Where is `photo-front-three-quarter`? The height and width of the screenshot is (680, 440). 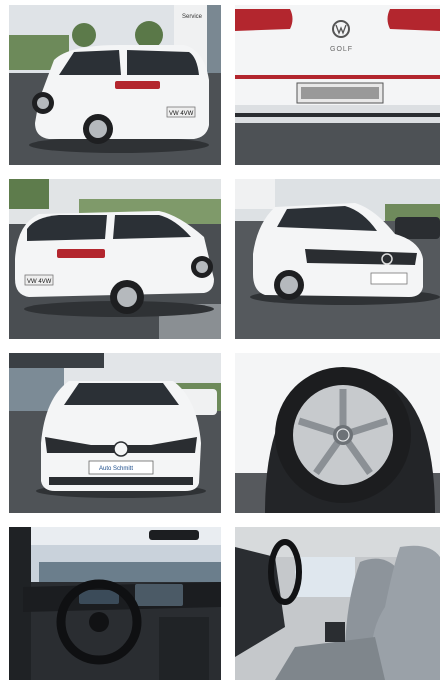
photo-front-three-quarter is located at coordinates (337, 259).